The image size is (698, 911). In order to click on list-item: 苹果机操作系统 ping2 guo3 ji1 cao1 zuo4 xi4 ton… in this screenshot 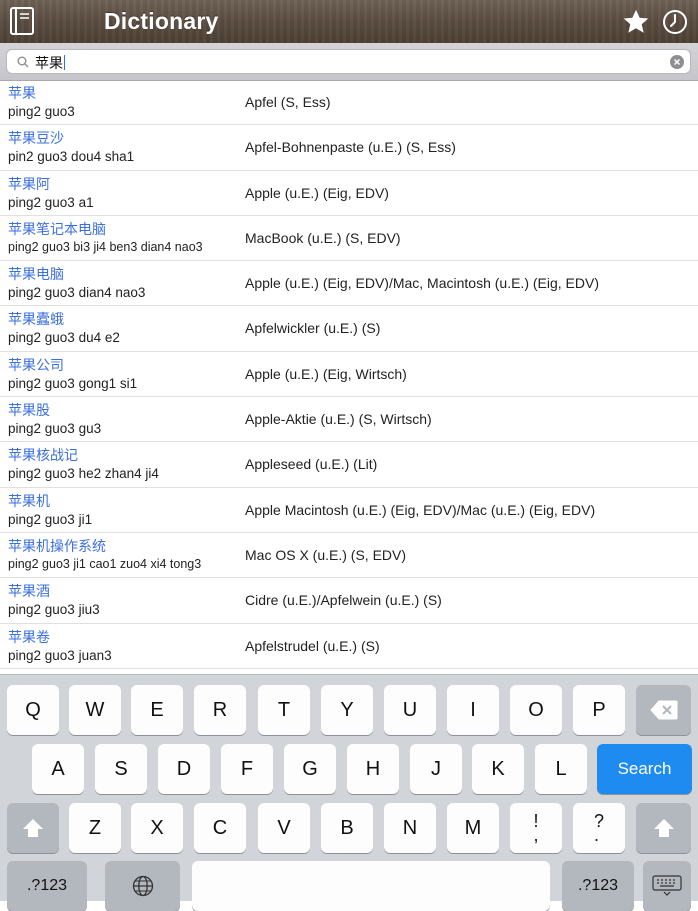, I will do `click(349, 556)`.